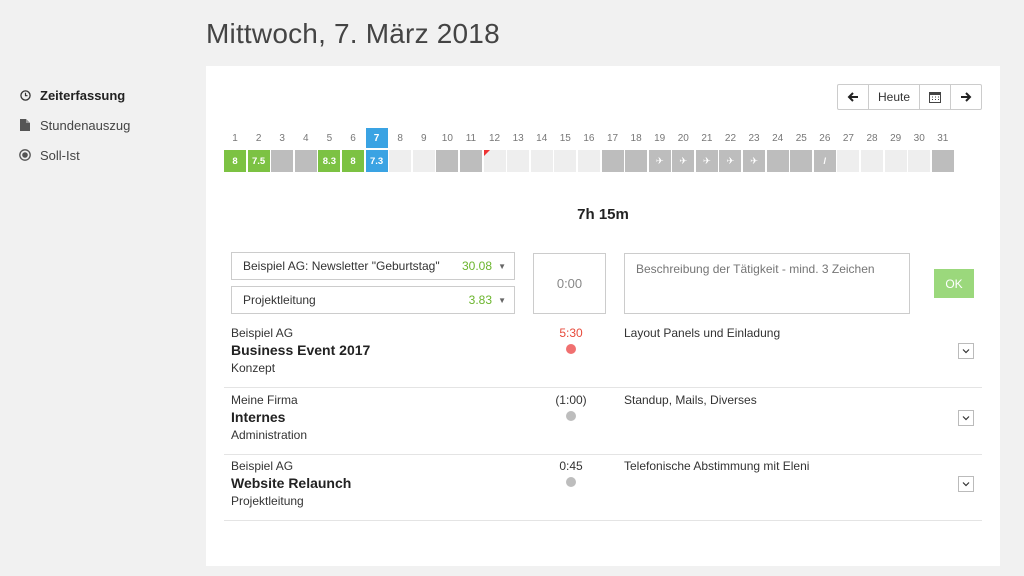 The width and height of the screenshot is (1024, 576). I want to click on description-input, so click(767, 283).